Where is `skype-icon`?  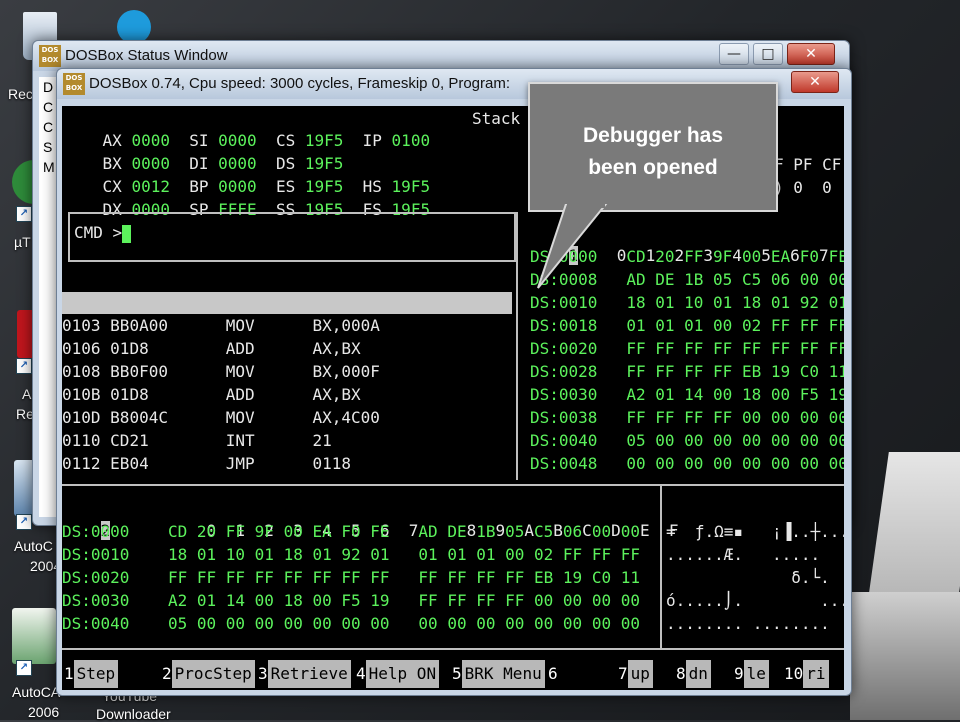 skype-icon is located at coordinates (134, 27).